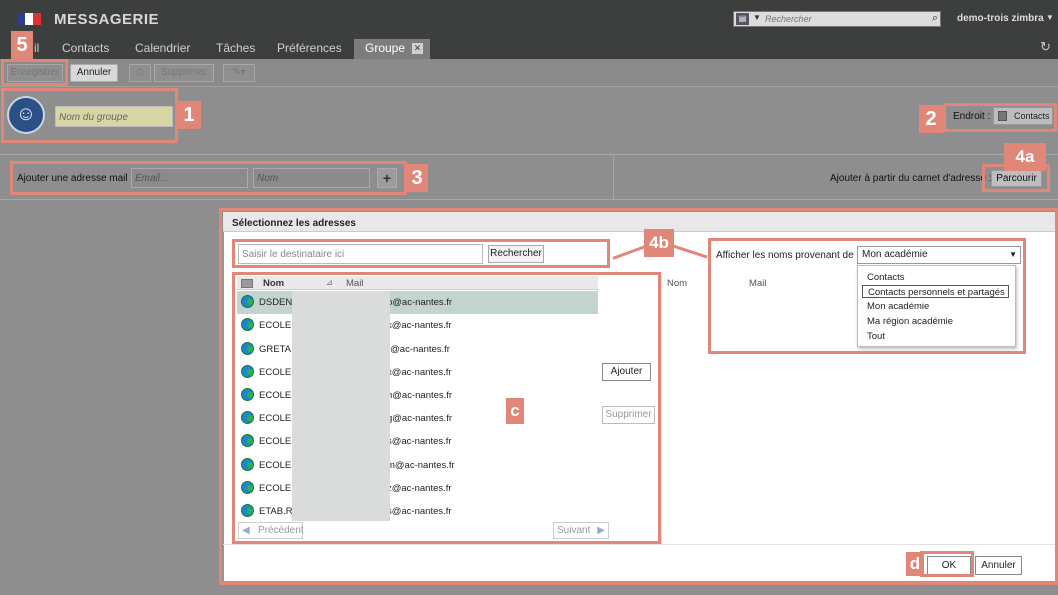  What do you see at coordinates (1025, 157) in the screenshot?
I see `callout-badge-4a: 4a` at bounding box center [1025, 157].